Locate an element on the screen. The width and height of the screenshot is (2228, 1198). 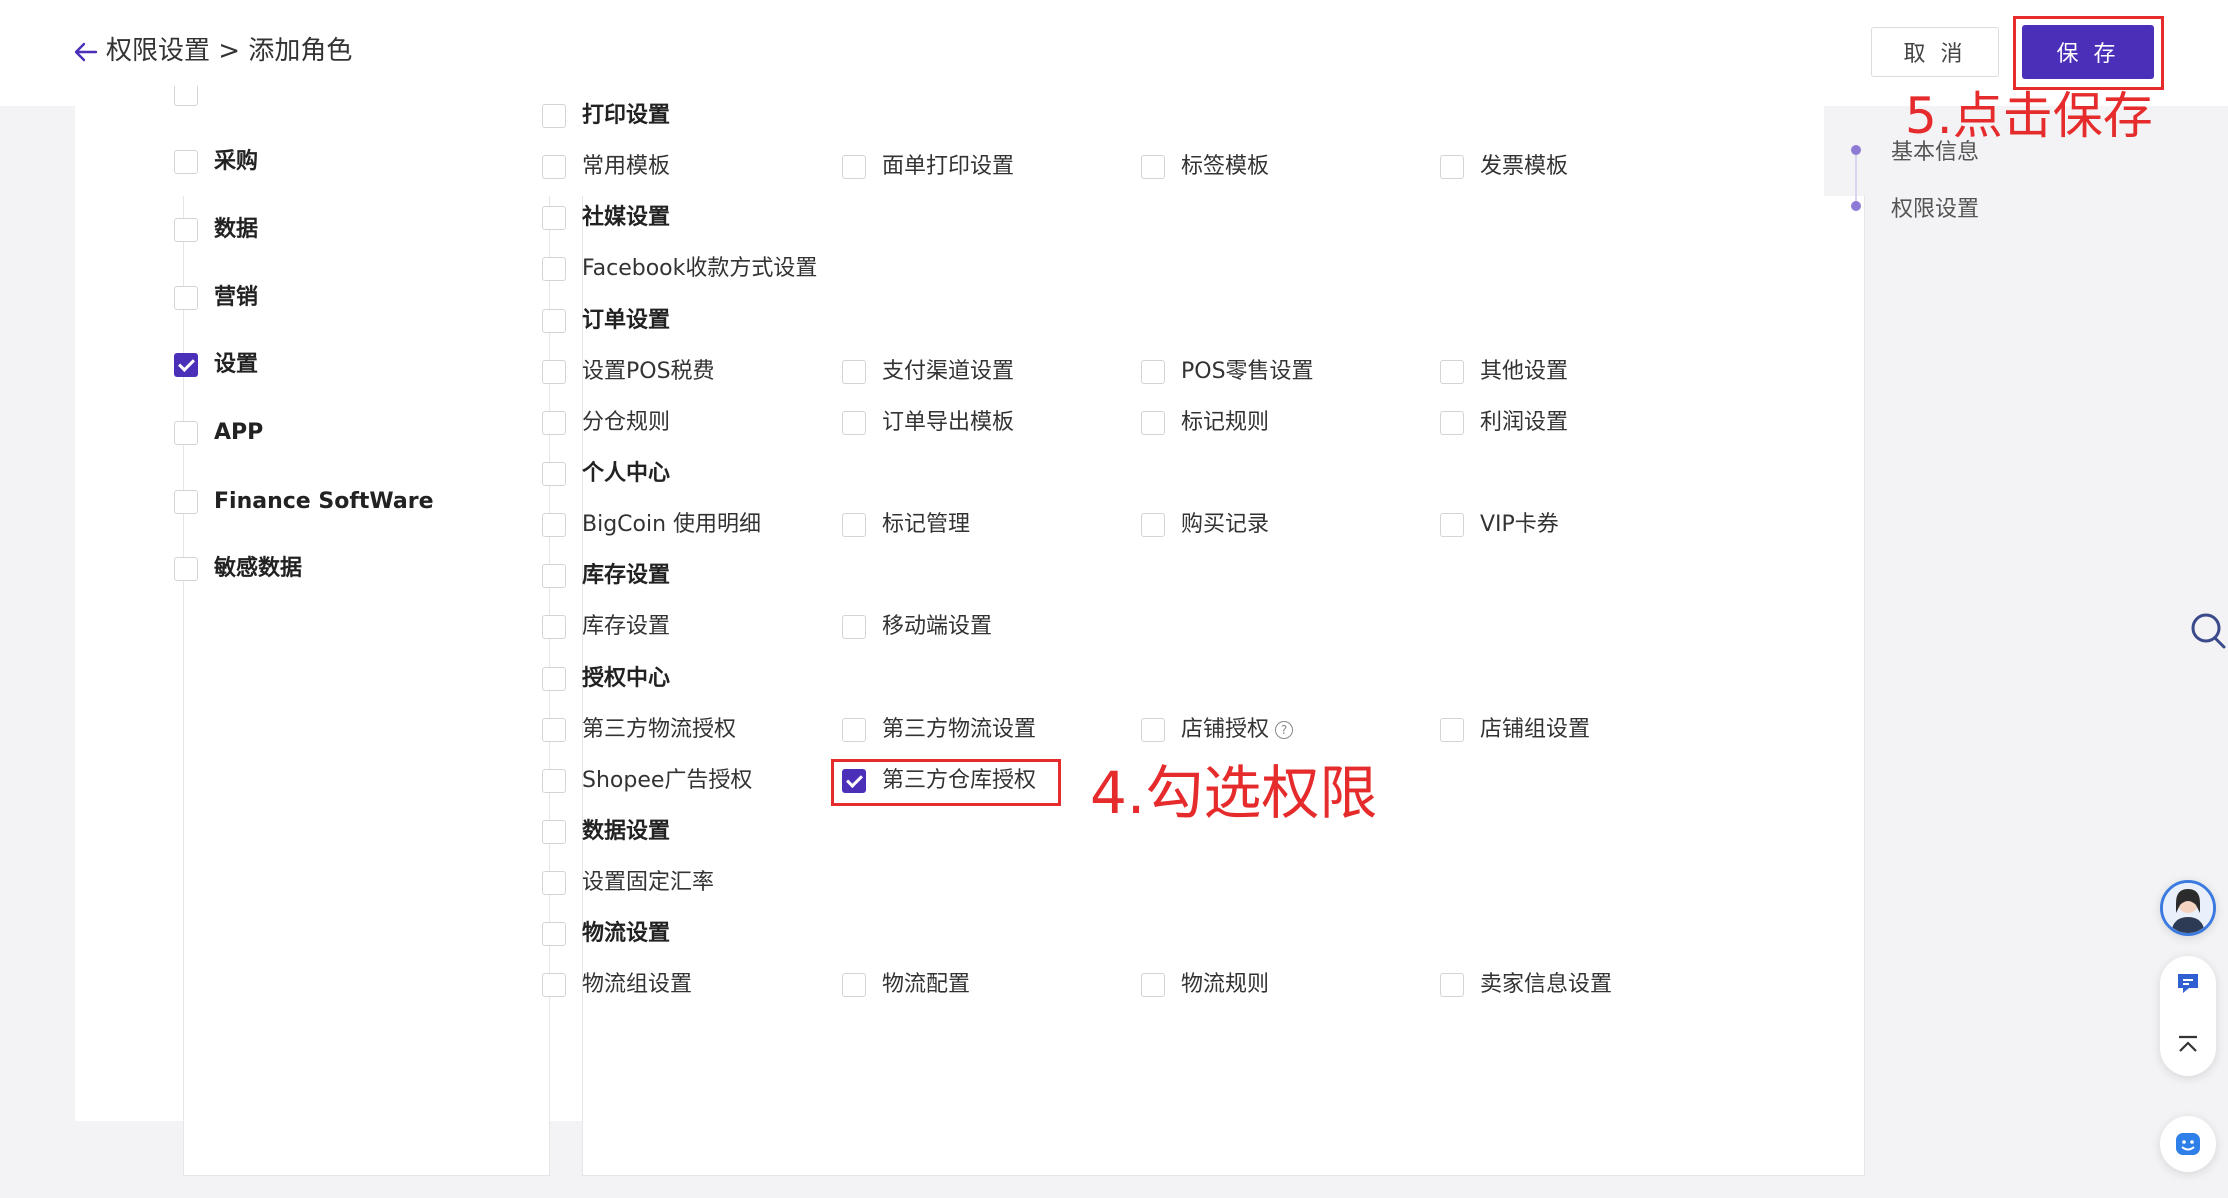
search-icon is located at coordinates (2208, 632).